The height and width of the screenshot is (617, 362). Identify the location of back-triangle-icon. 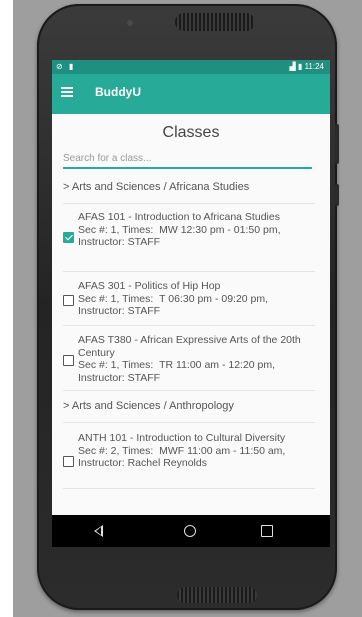
(98, 531).